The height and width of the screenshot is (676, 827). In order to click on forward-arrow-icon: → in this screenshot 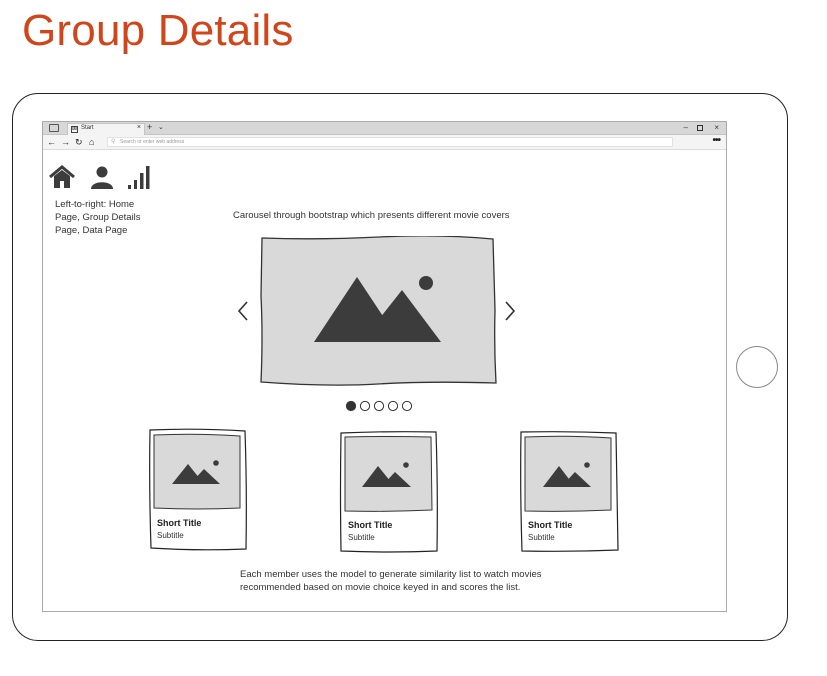, I will do `click(65, 142)`.